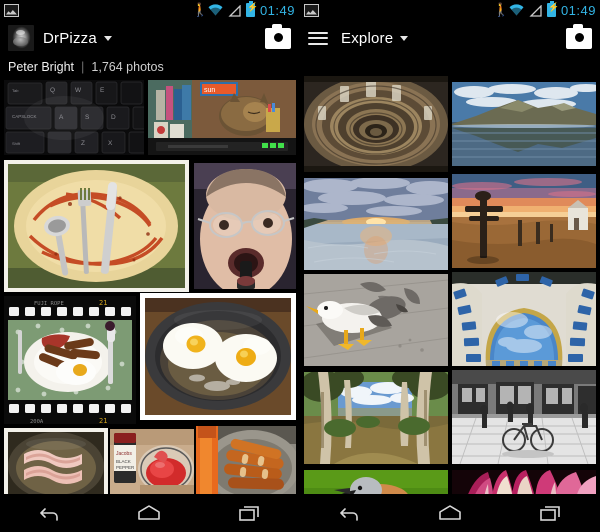  I want to click on photo-bacon-pan, so click(56, 461).